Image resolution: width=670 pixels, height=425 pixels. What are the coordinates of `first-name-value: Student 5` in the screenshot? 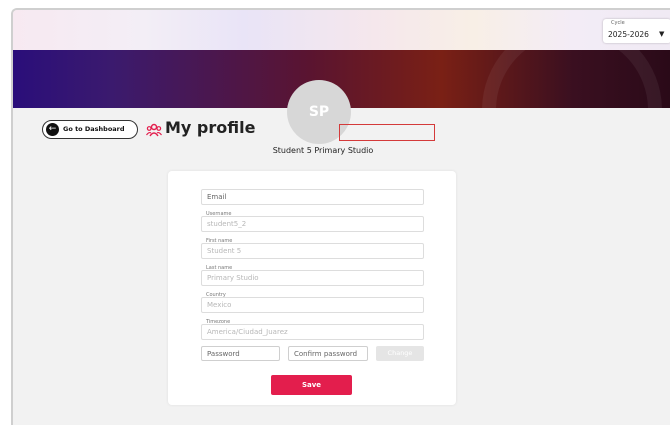 It's located at (224, 251).